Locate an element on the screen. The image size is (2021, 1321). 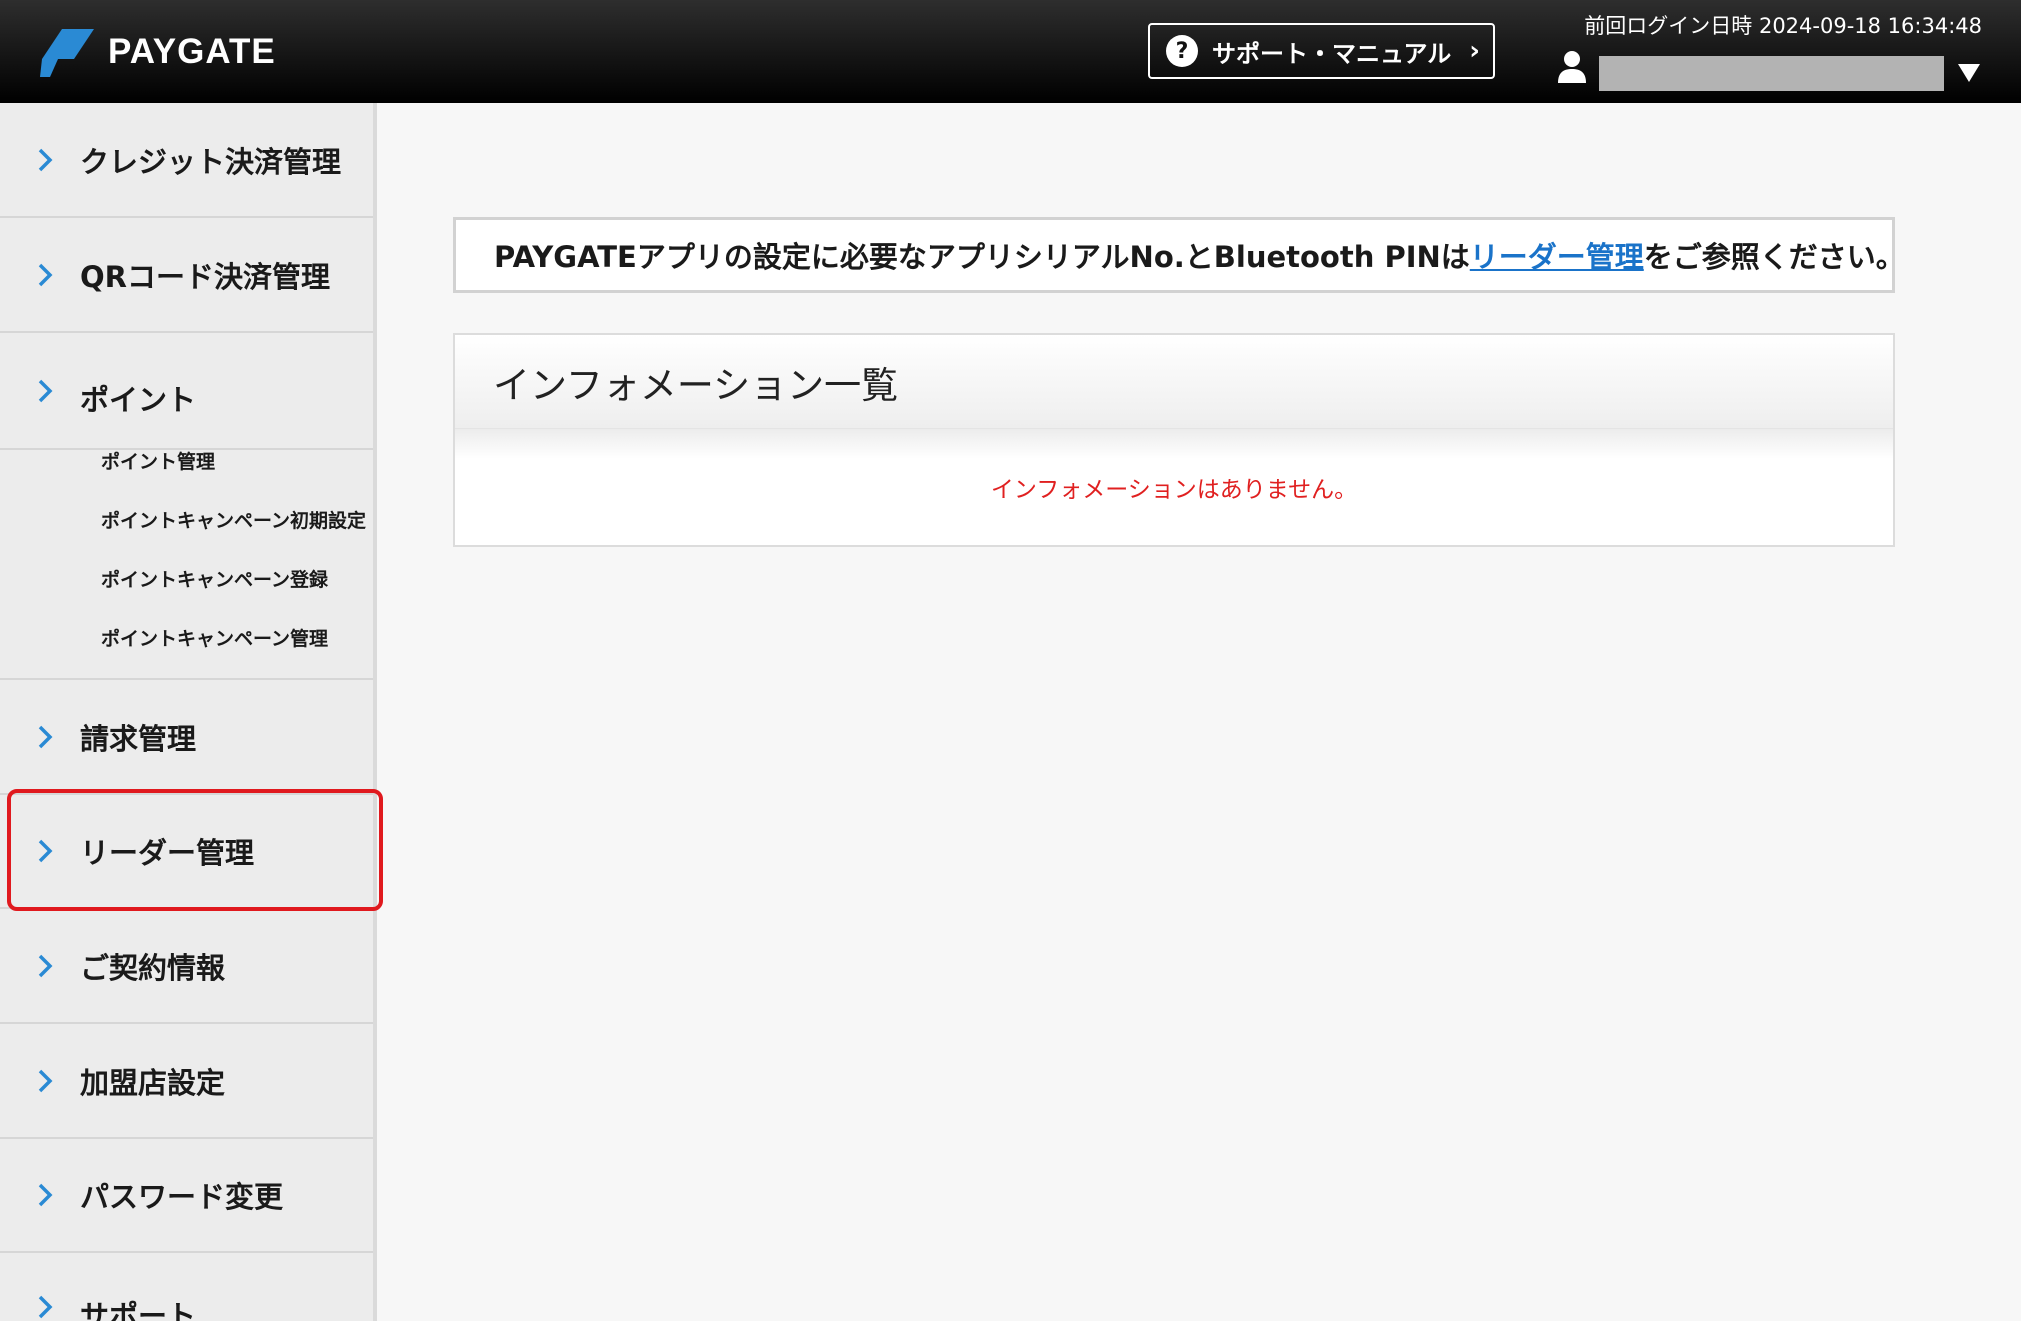
chevron-right-icon: › is located at coordinates (1474, 51).